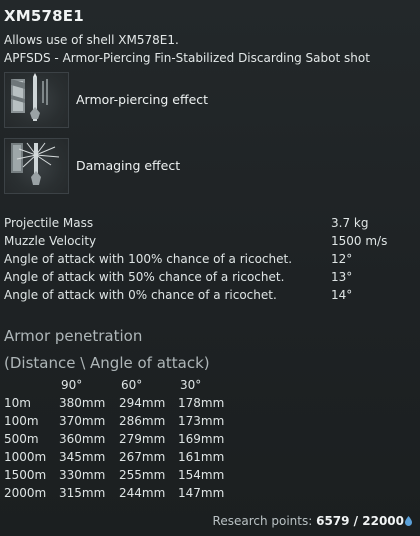 Image resolution: width=420 pixels, height=536 pixels. I want to click on shell-title: XM578E1, so click(44, 16).